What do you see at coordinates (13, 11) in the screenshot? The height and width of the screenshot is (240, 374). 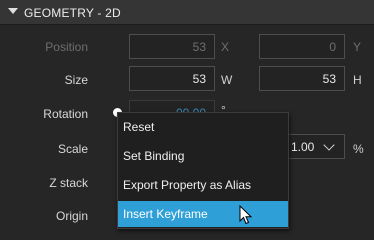 I see `triangle-down-icon` at bounding box center [13, 11].